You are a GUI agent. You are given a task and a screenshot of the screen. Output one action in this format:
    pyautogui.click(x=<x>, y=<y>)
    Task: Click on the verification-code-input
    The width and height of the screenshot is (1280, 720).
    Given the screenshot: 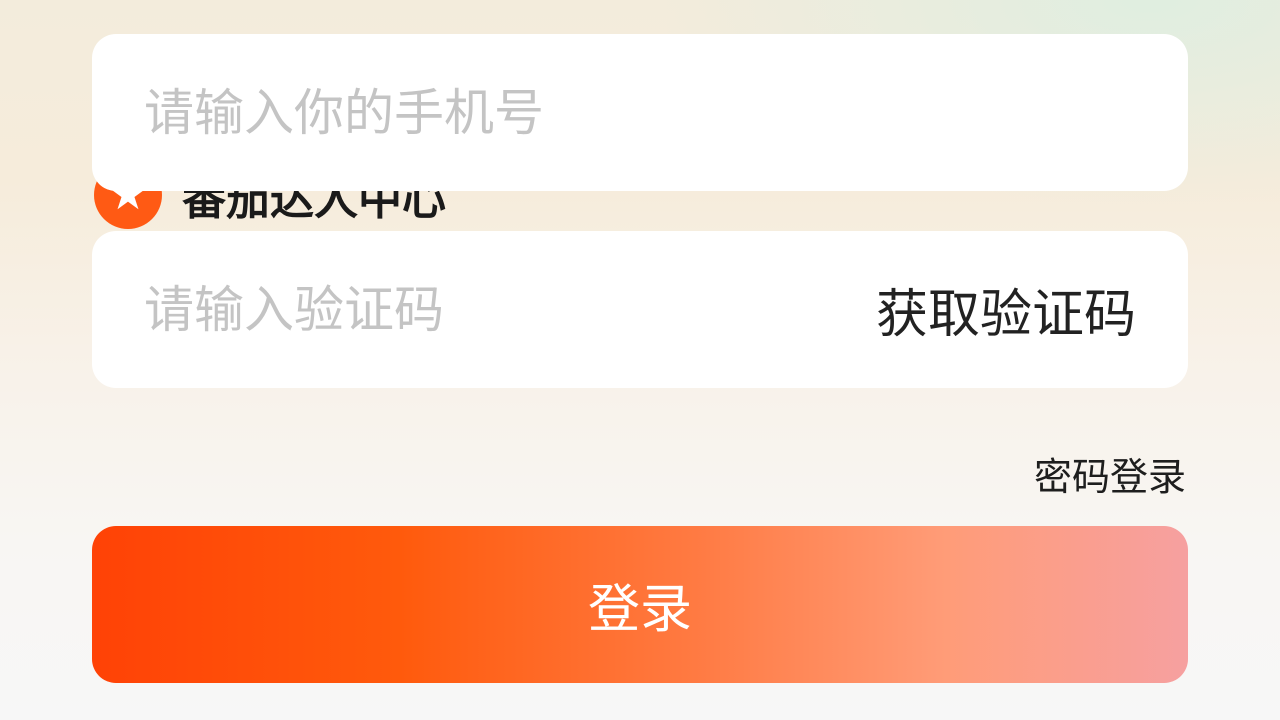 What is the action you would take?
    pyautogui.click(x=510, y=309)
    